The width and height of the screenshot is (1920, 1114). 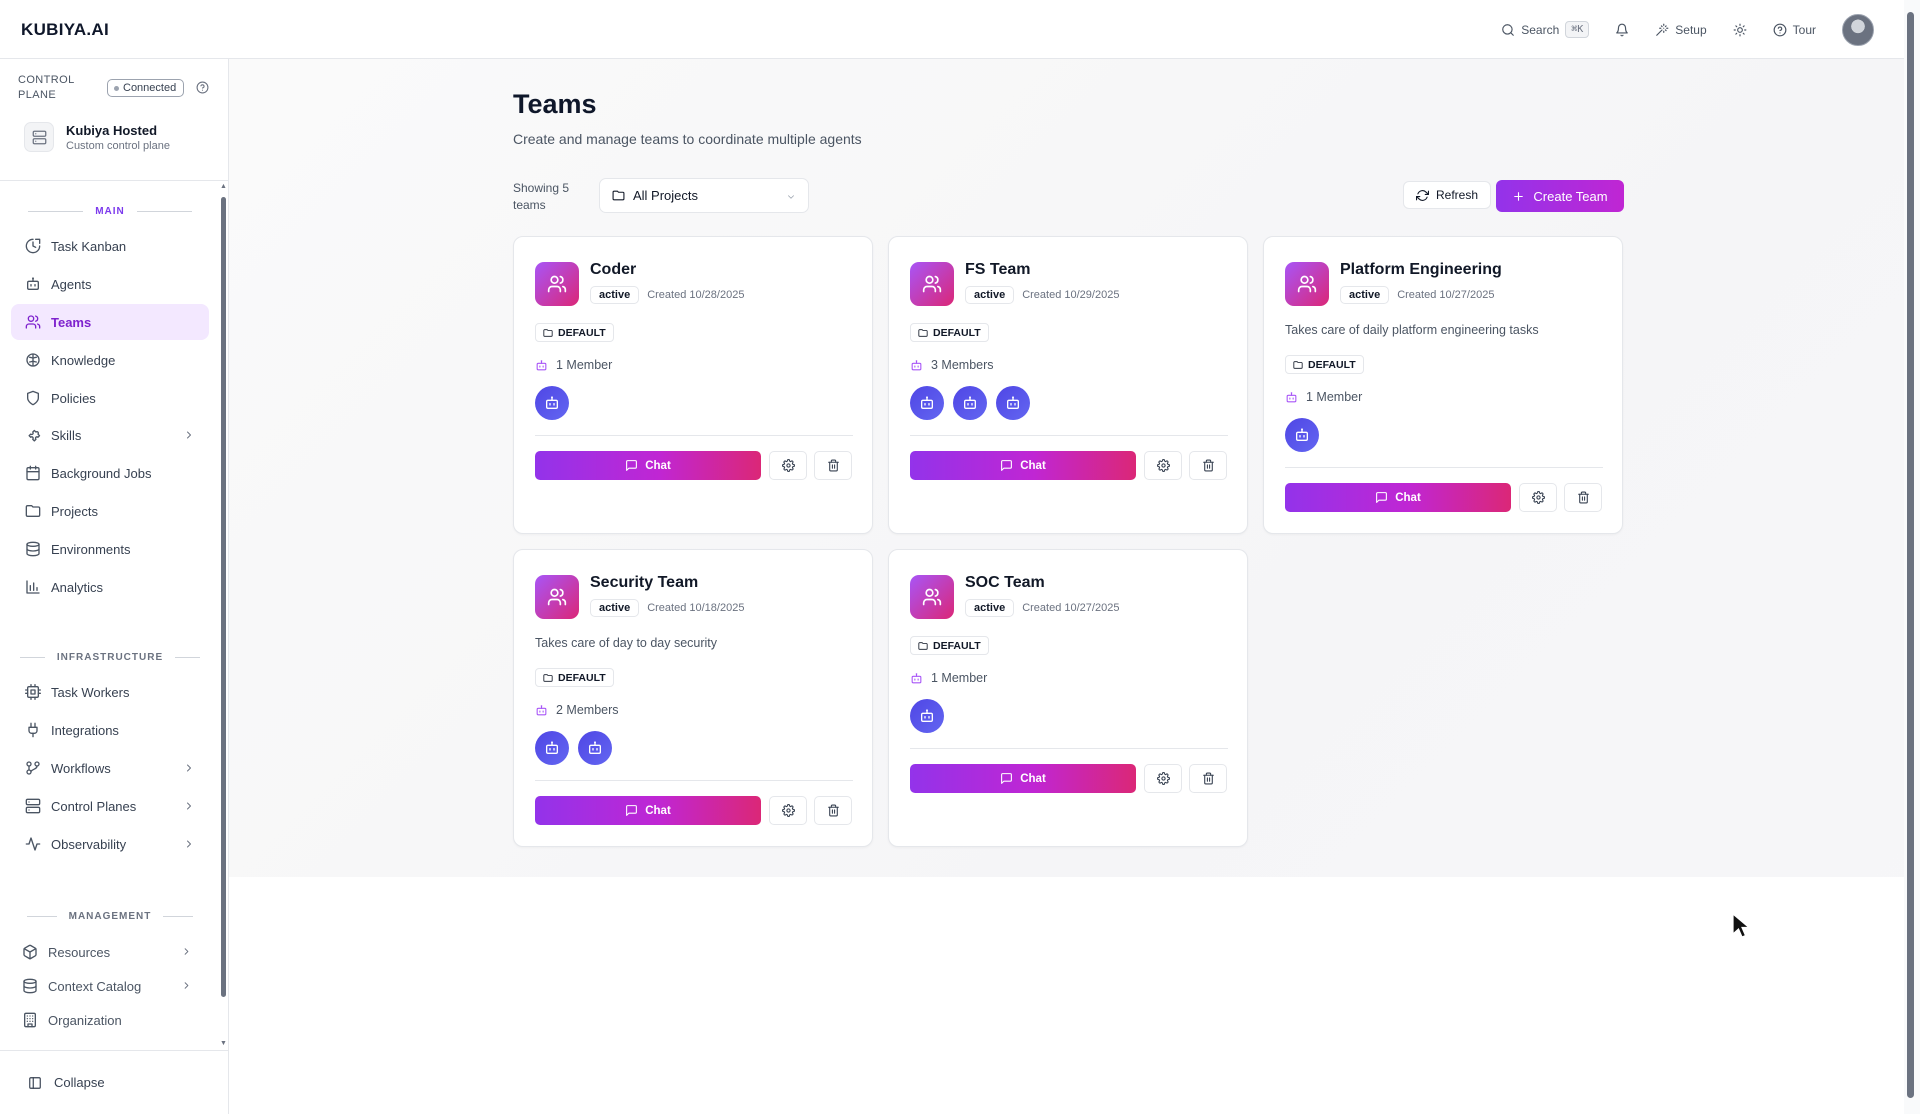 I want to click on team-name: Security Team, so click(x=644, y=583).